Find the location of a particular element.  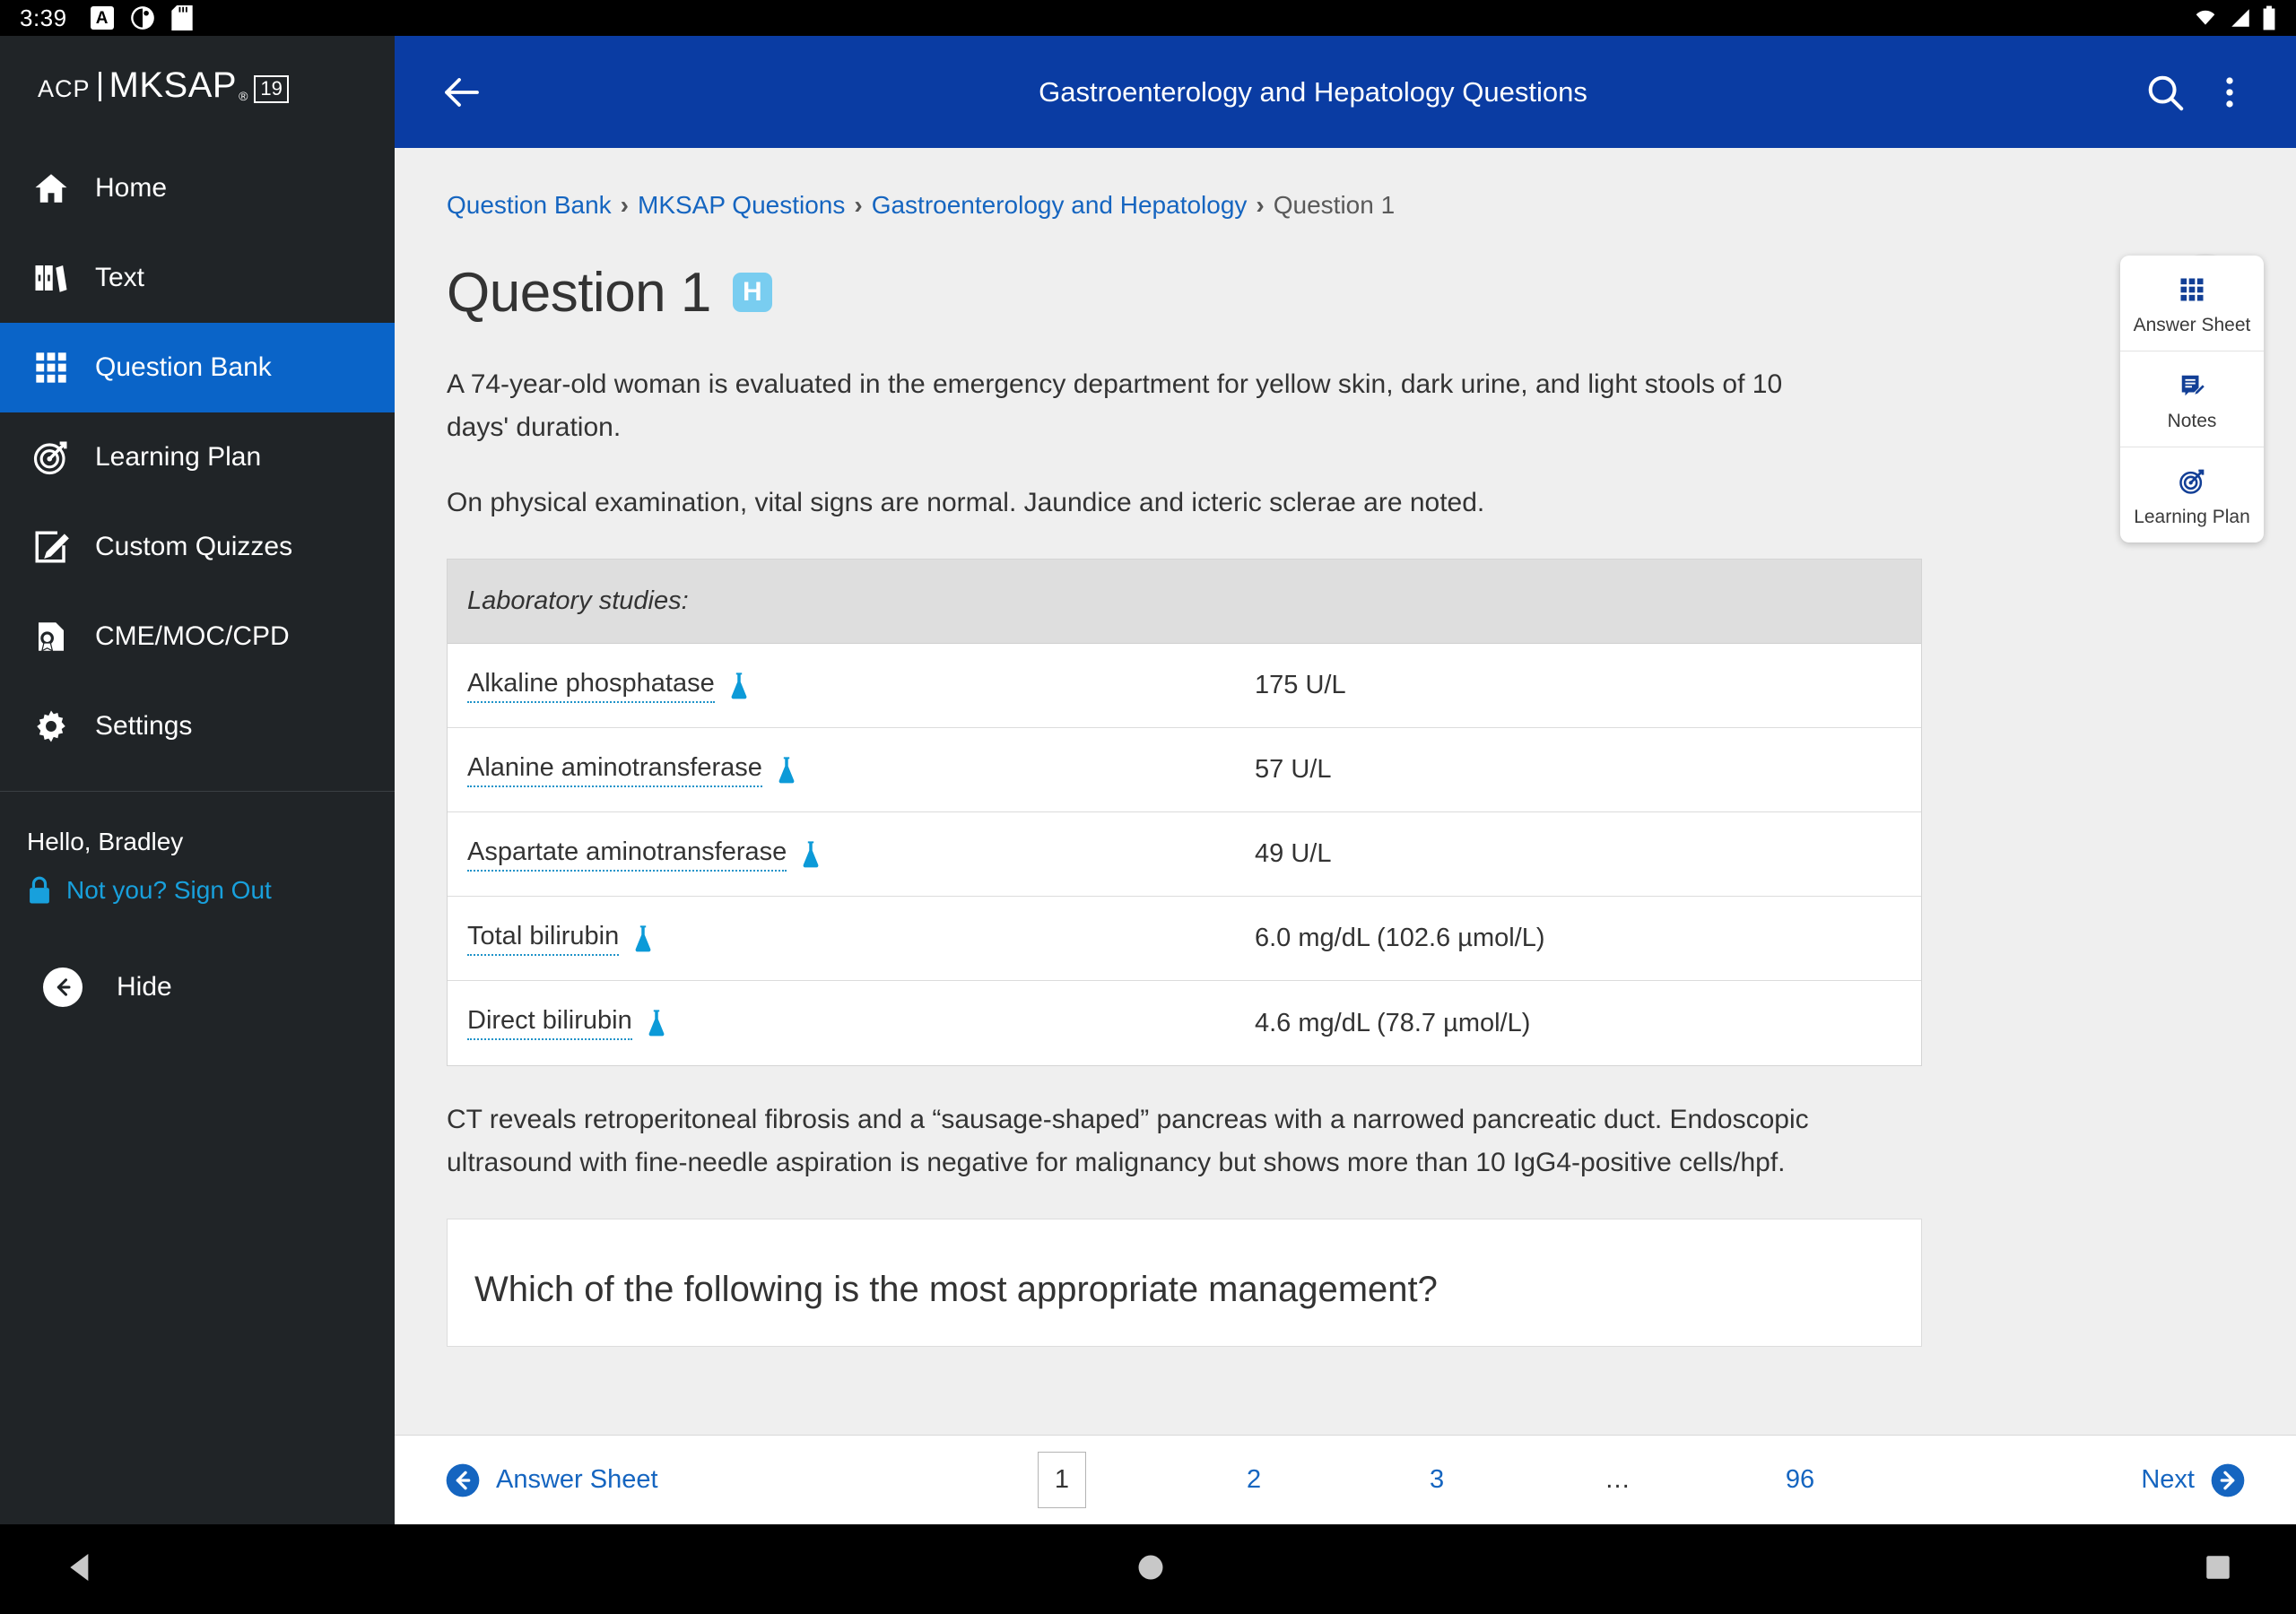

lab-name-link: Direct bilirubin is located at coordinates (549, 1023).